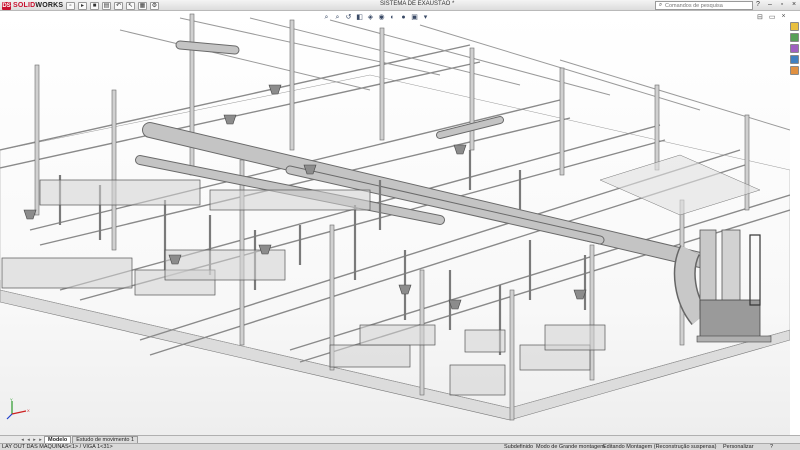  Describe the element at coordinates (381, 17) in the screenshot. I see `display-style-icon: ◉` at that location.